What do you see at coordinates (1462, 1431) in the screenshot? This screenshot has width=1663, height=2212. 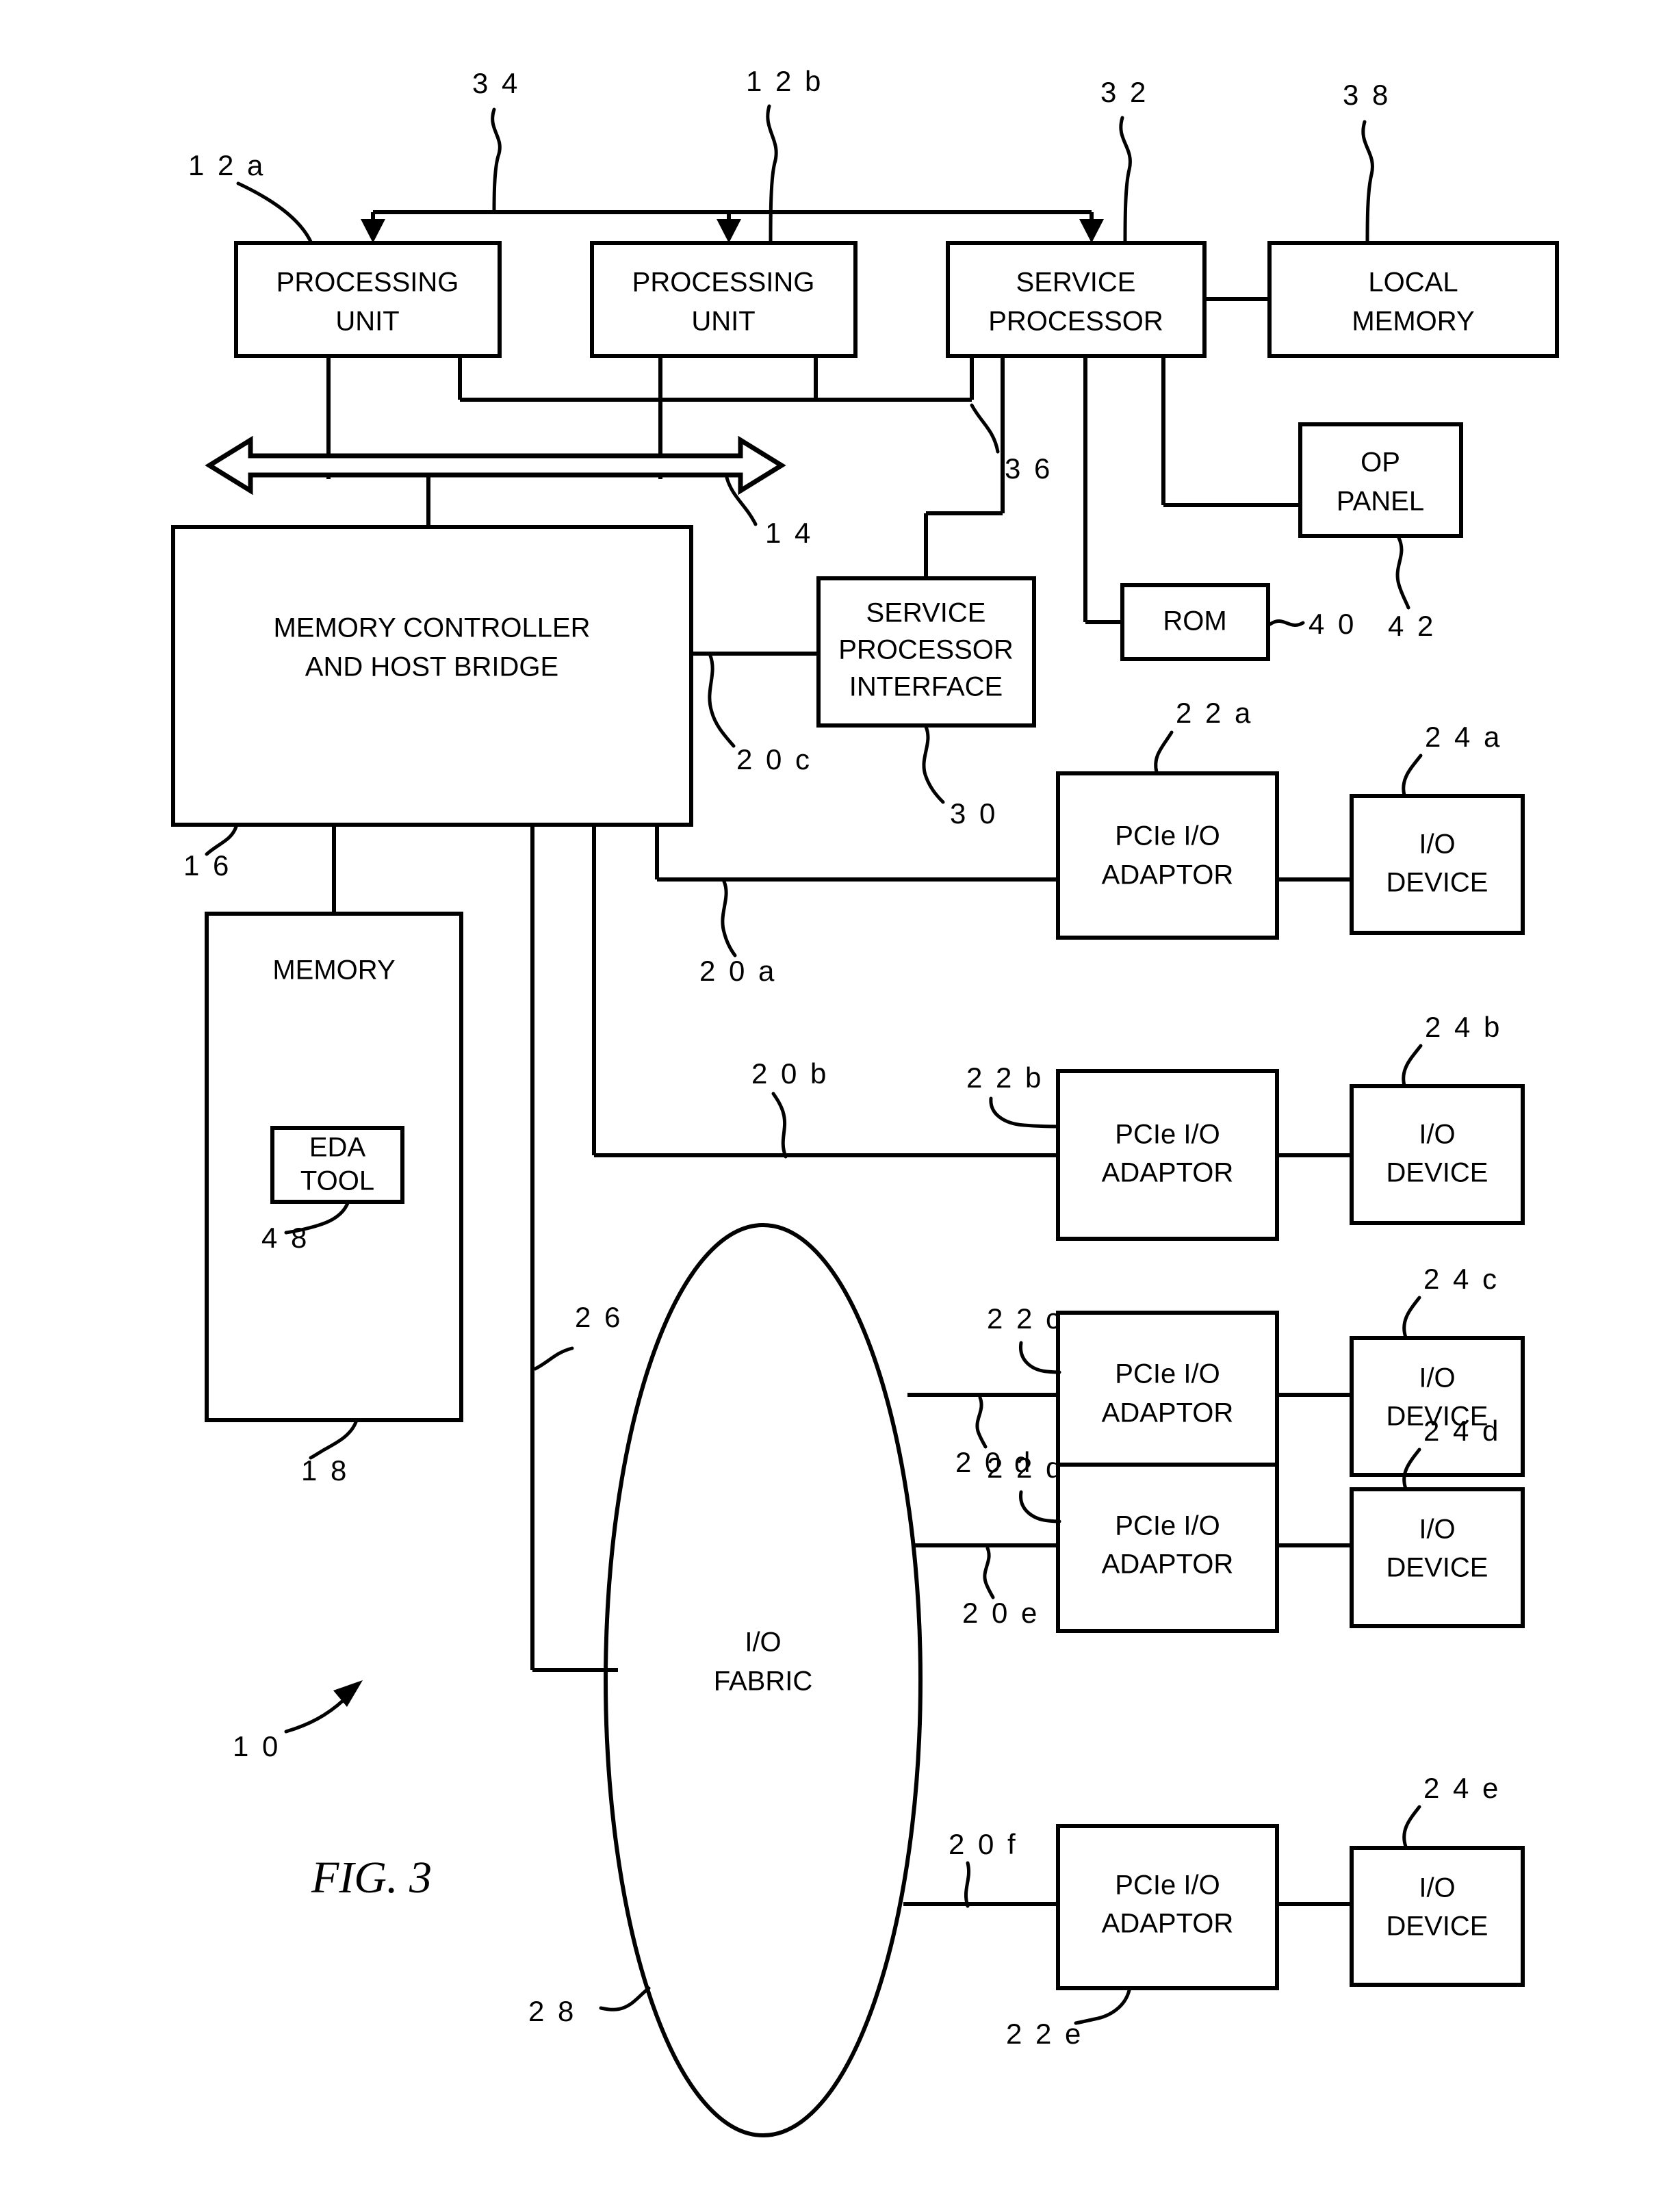 I see `ref-24d: 2 4 d` at bounding box center [1462, 1431].